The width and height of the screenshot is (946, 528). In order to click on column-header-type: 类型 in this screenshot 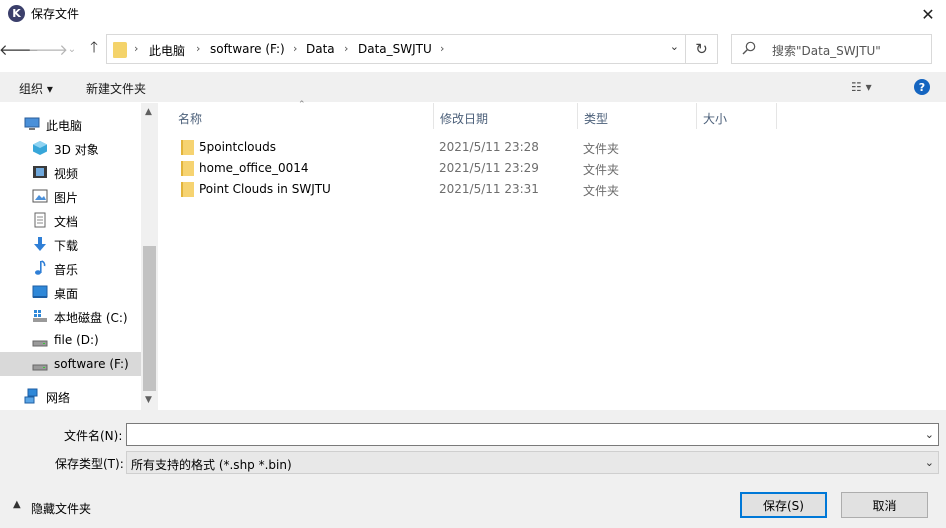, I will do `click(637, 116)`.